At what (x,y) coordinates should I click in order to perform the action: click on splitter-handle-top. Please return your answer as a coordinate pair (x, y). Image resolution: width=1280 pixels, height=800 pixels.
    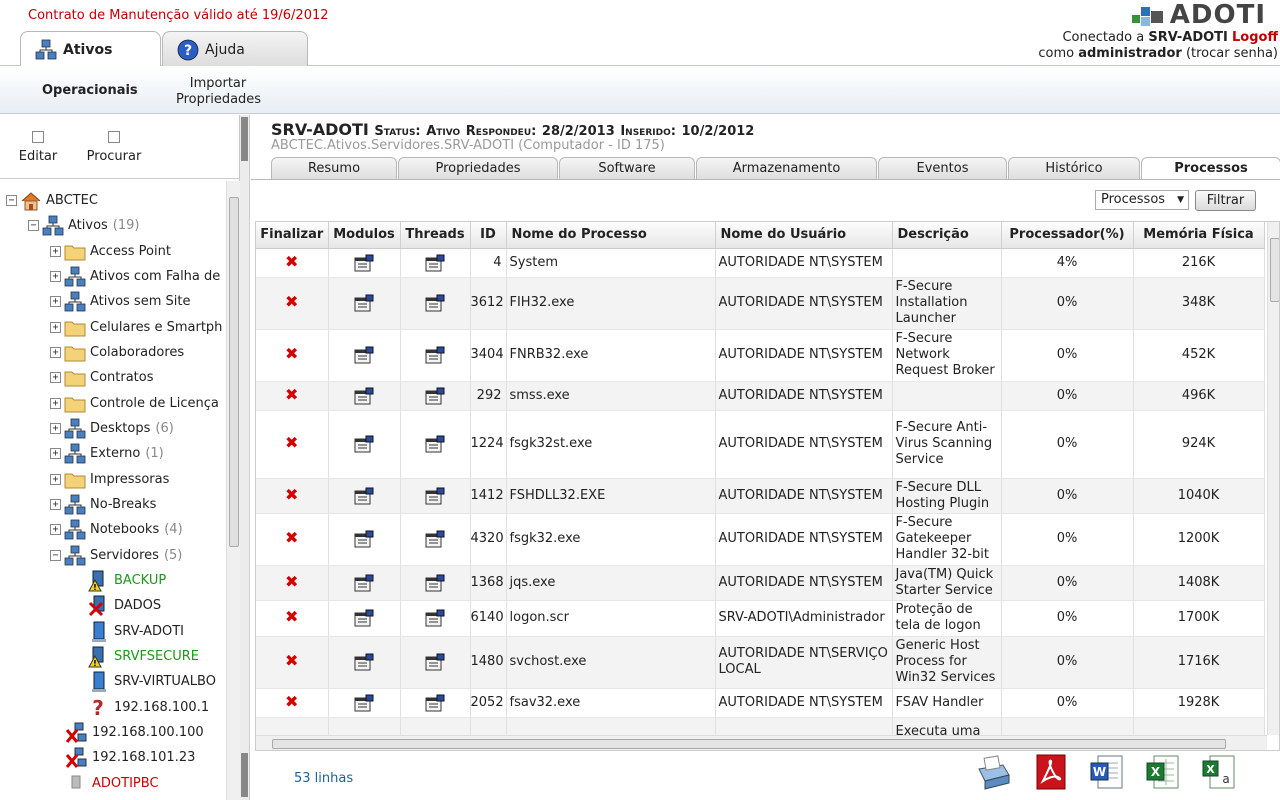
    Looking at the image, I should click on (244, 139).